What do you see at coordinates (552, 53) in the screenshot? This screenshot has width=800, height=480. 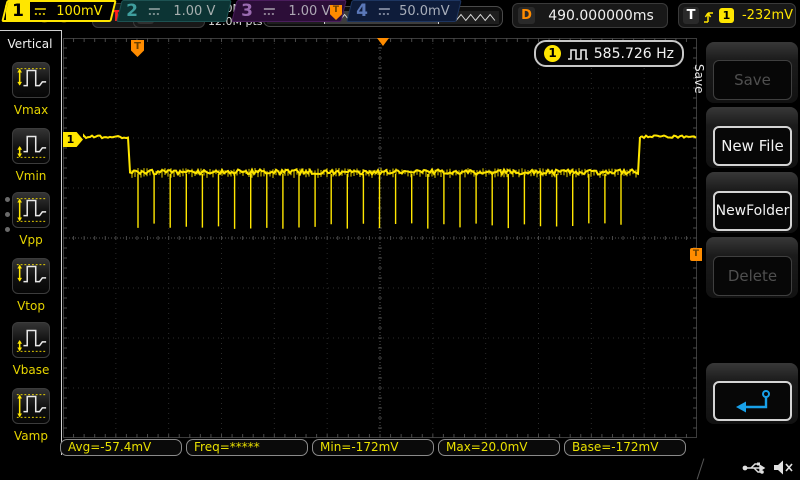 I see `freq-counter-channel-badge: 1` at bounding box center [552, 53].